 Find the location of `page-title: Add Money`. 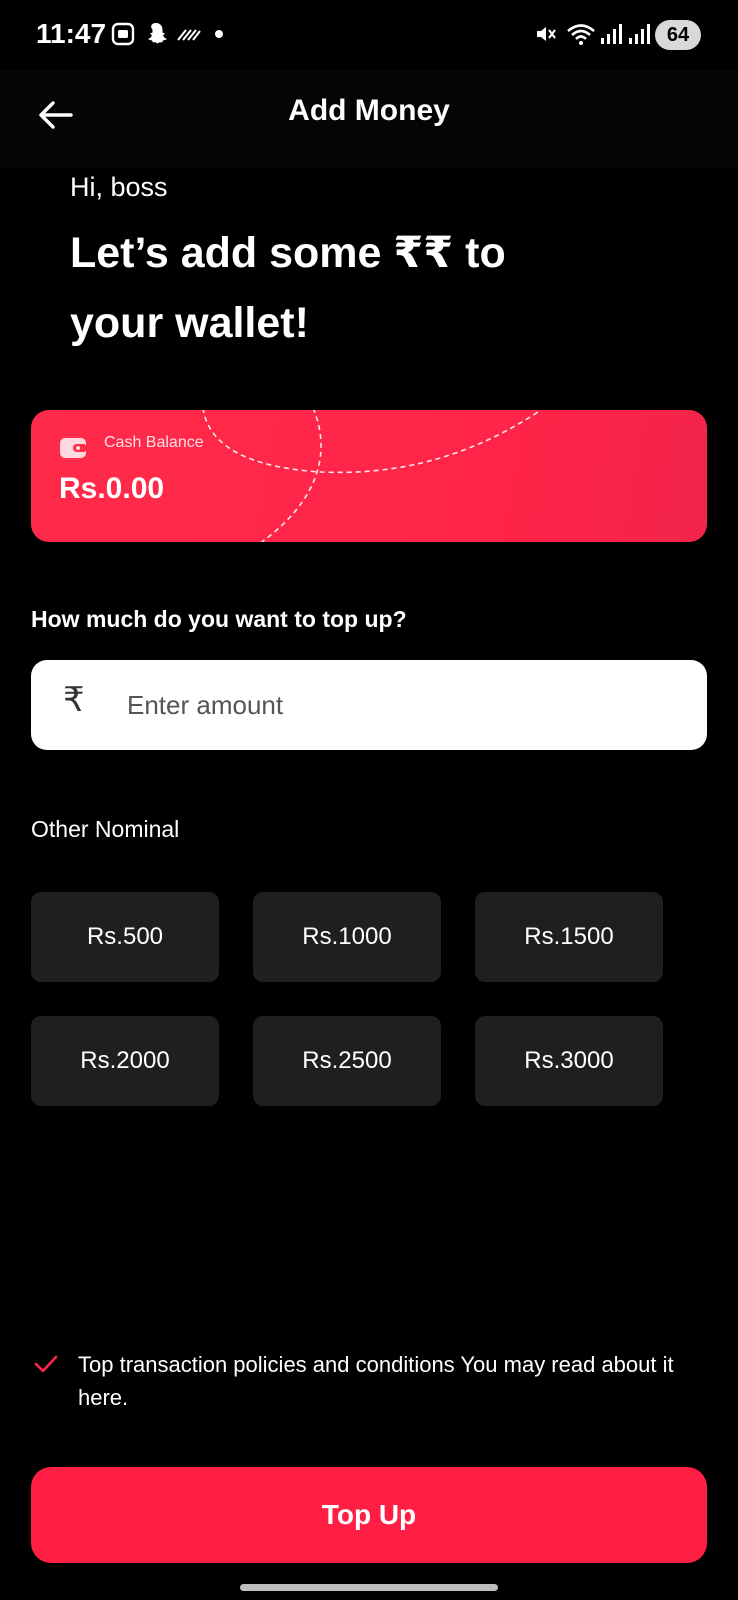

page-title: Add Money is located at coordinates (369, 110).